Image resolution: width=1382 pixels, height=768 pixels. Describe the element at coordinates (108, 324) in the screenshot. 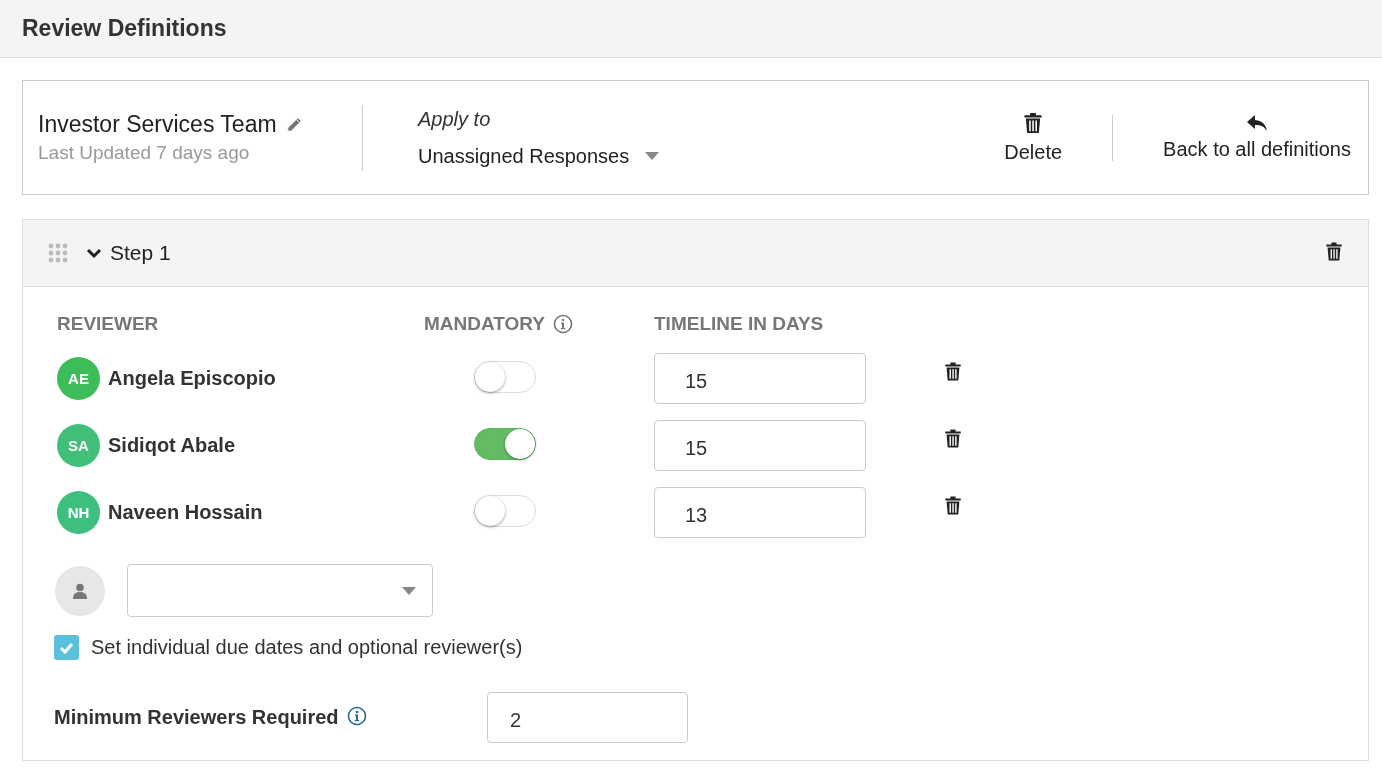

I see `column-header: REVIEWER` at that location.